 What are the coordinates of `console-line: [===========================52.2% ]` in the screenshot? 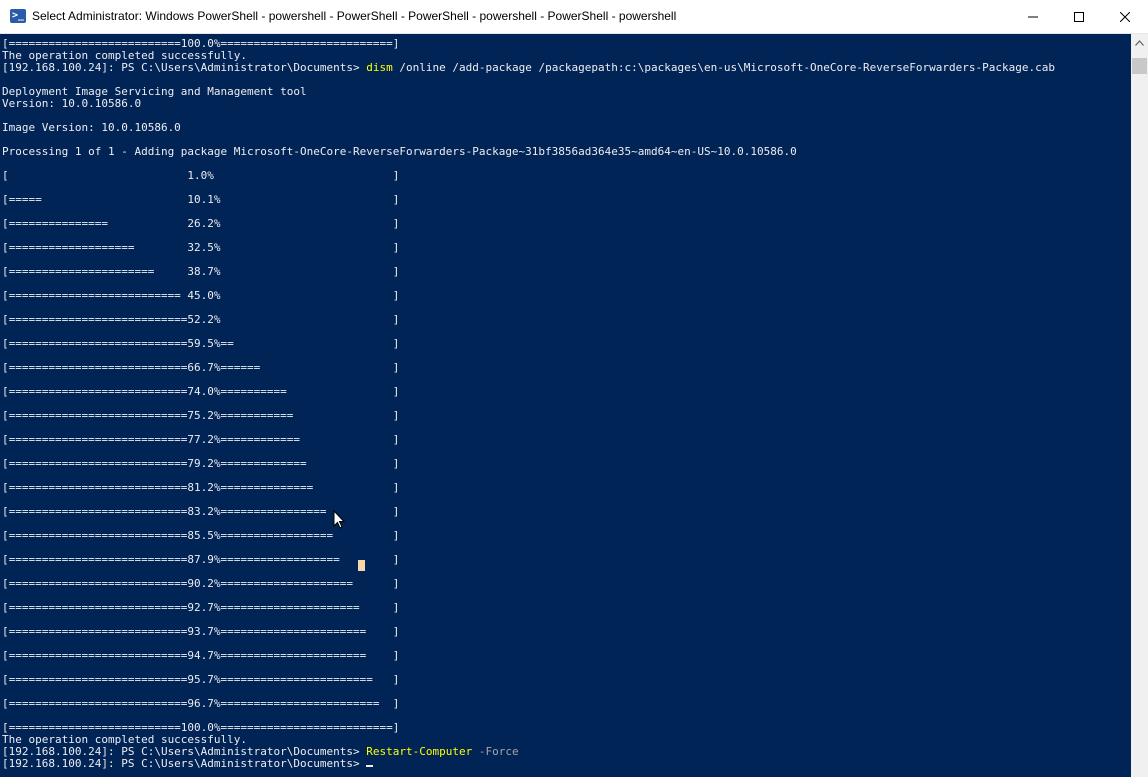 It's located at (528, 320).